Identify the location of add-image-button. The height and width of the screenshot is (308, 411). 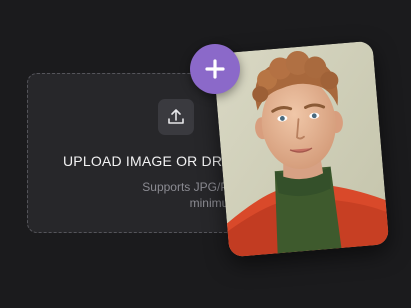
(215, 69).